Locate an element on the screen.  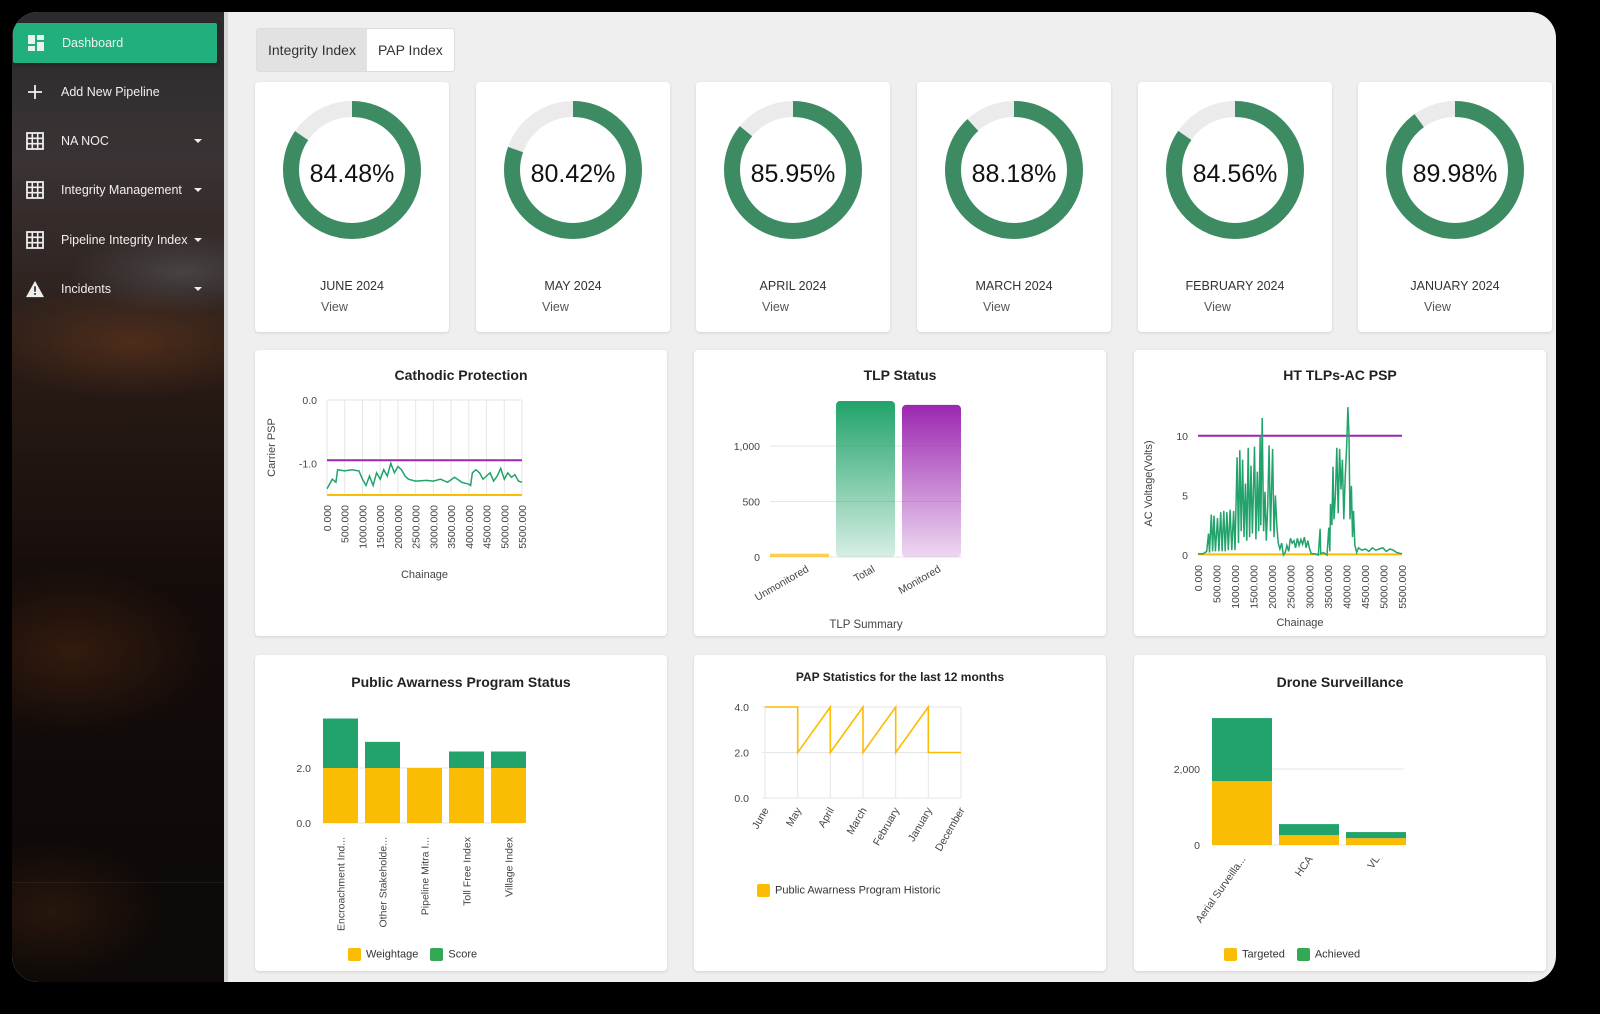
sidebar-item-label: NA NOC is located at coordinates (85, 141).